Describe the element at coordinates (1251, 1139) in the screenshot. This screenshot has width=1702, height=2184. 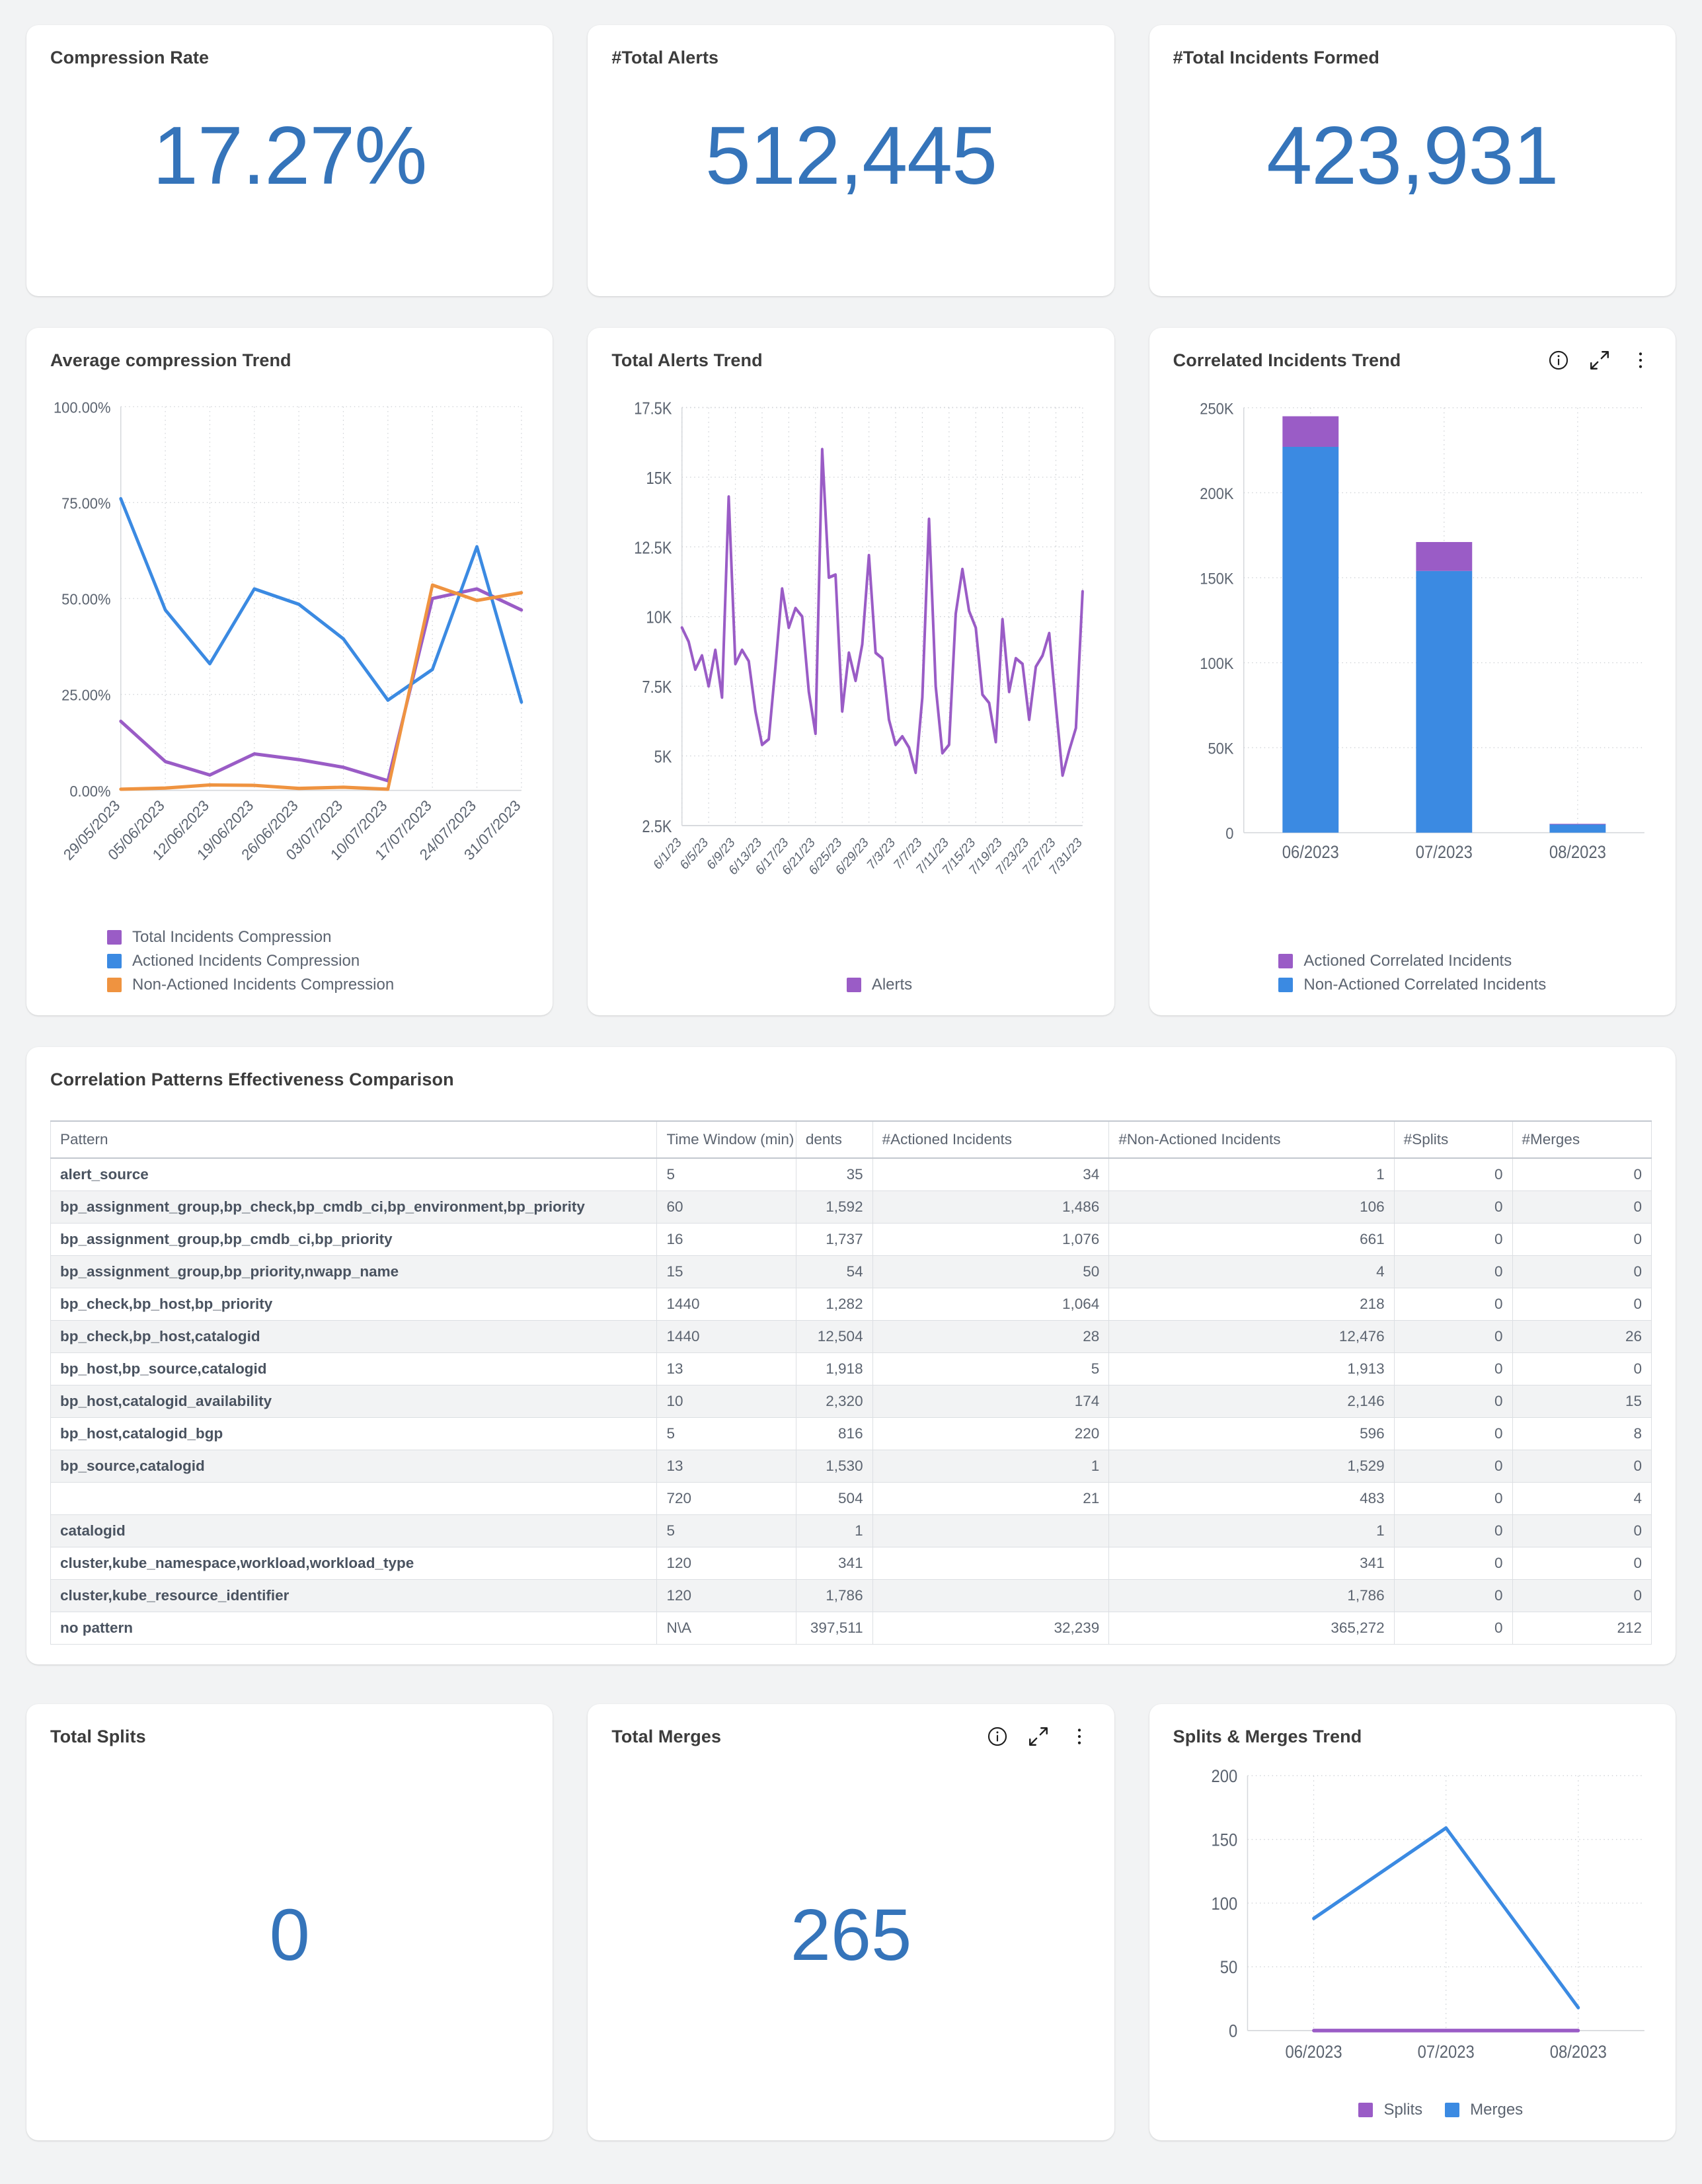
I see `column-header-non-actioned-incidents: #Non-Actioned Incidents` at that location.